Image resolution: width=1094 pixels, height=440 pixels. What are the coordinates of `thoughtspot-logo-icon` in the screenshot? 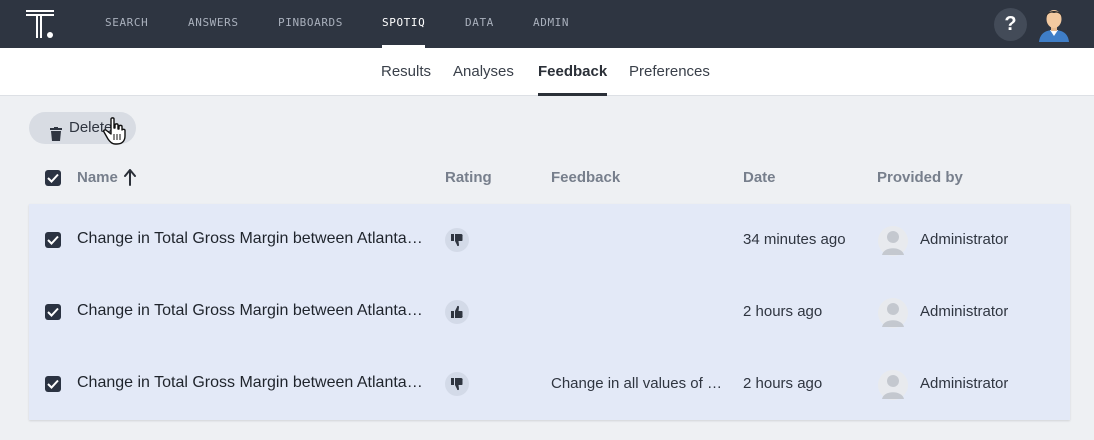 It's located at (42, 25).